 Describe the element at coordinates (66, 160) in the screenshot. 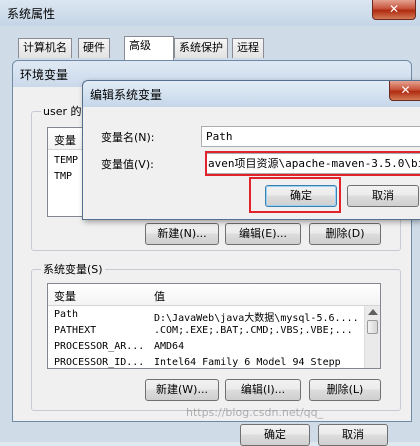

I see `user-var-name: TEMP` at that location.